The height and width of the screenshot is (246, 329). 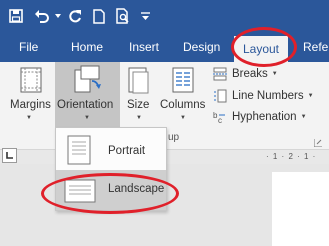 What do you see at coordinates (139, 83) in the screenshot?
I see `size-icon` at bounding box center [139, 83].